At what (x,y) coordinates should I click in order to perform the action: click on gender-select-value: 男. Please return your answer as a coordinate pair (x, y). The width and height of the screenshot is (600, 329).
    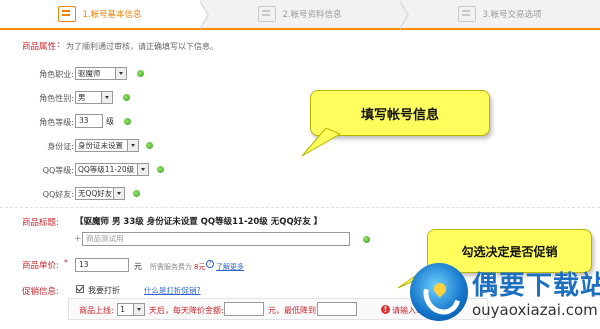
    Looking at the image, I should click on (82, 97).